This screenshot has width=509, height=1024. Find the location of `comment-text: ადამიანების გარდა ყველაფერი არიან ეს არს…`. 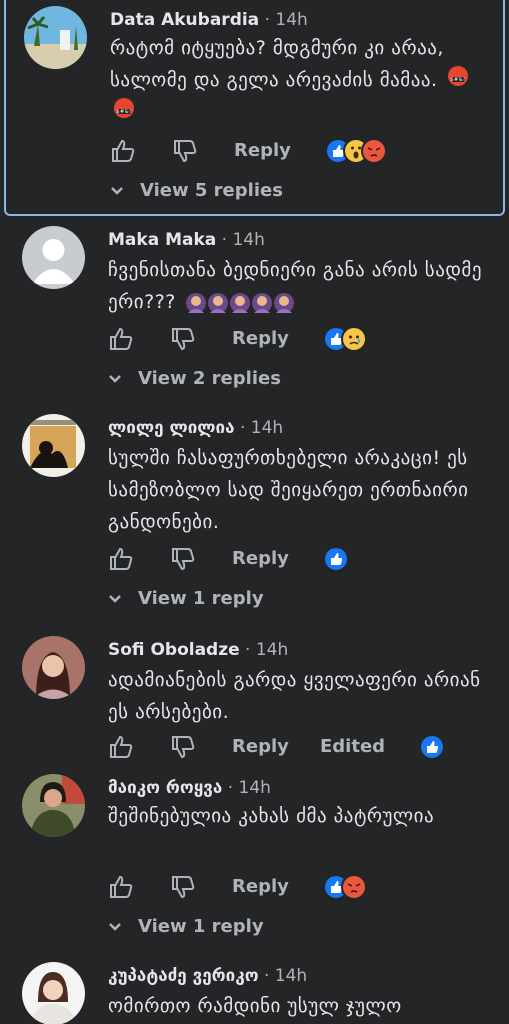

comment-text: ადამიანების გარდა ყველაფერი არიან ეს არს… is located at coordinates (294, 696).